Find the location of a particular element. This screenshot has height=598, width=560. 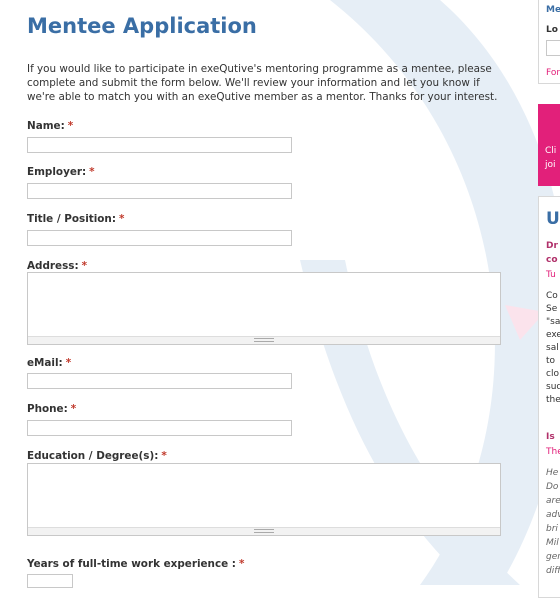

education-label: Education / Degree(s): * is located at coordinates (97, 456).